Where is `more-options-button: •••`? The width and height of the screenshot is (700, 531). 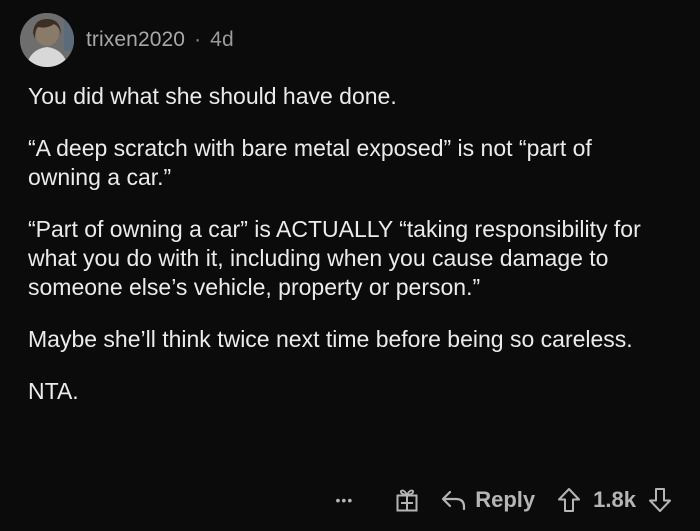 more-options-button: ••• is located at coordinates (345, 500).